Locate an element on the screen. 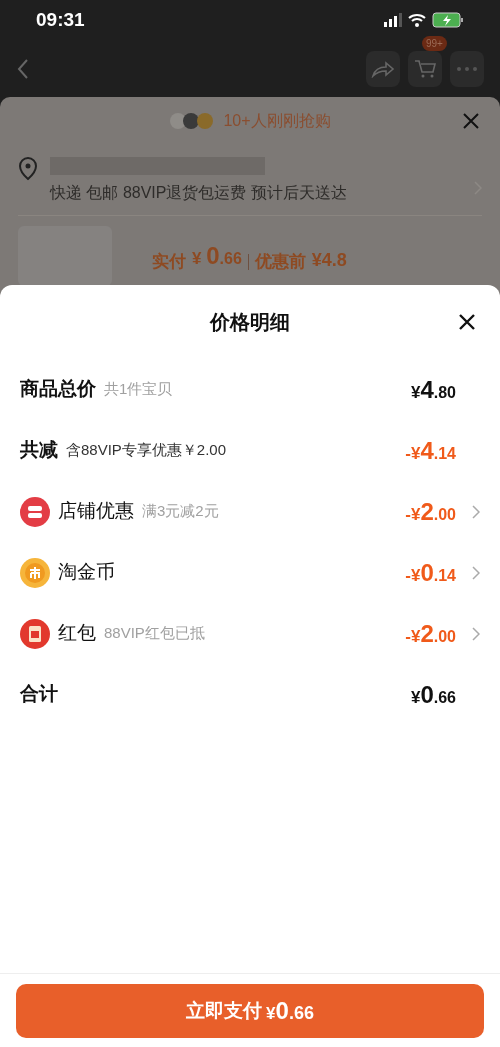  row-label: 合计 is located at coordinates (39, 694).